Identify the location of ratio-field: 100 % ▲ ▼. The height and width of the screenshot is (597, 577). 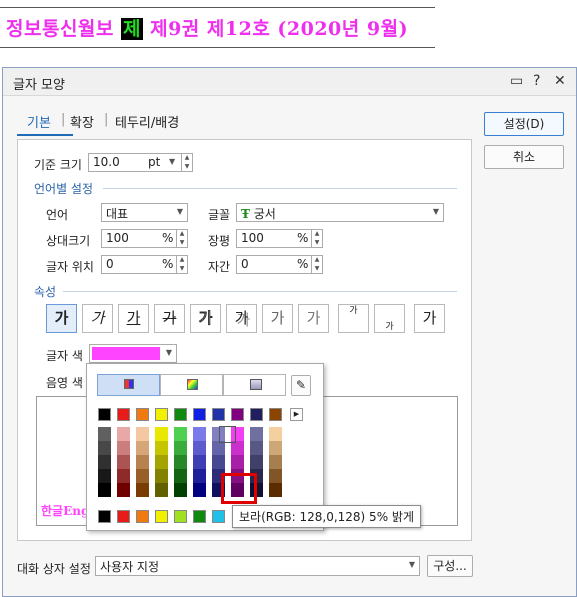
(279, 238).